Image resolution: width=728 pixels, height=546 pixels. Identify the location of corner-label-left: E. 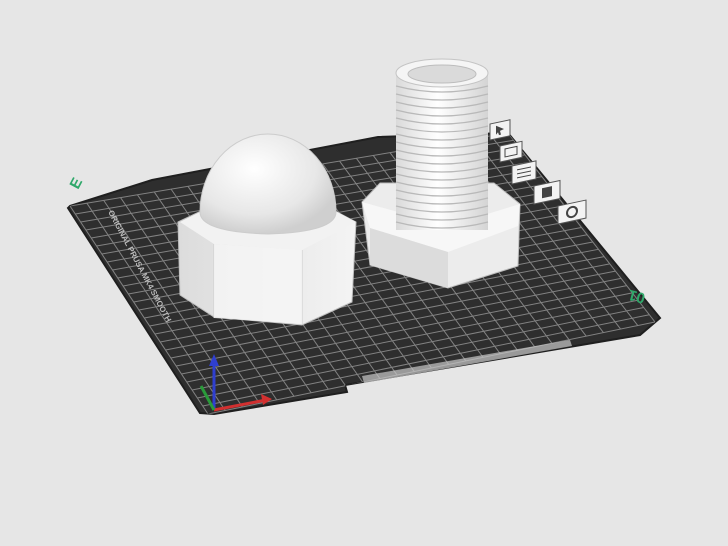
(77, 183).